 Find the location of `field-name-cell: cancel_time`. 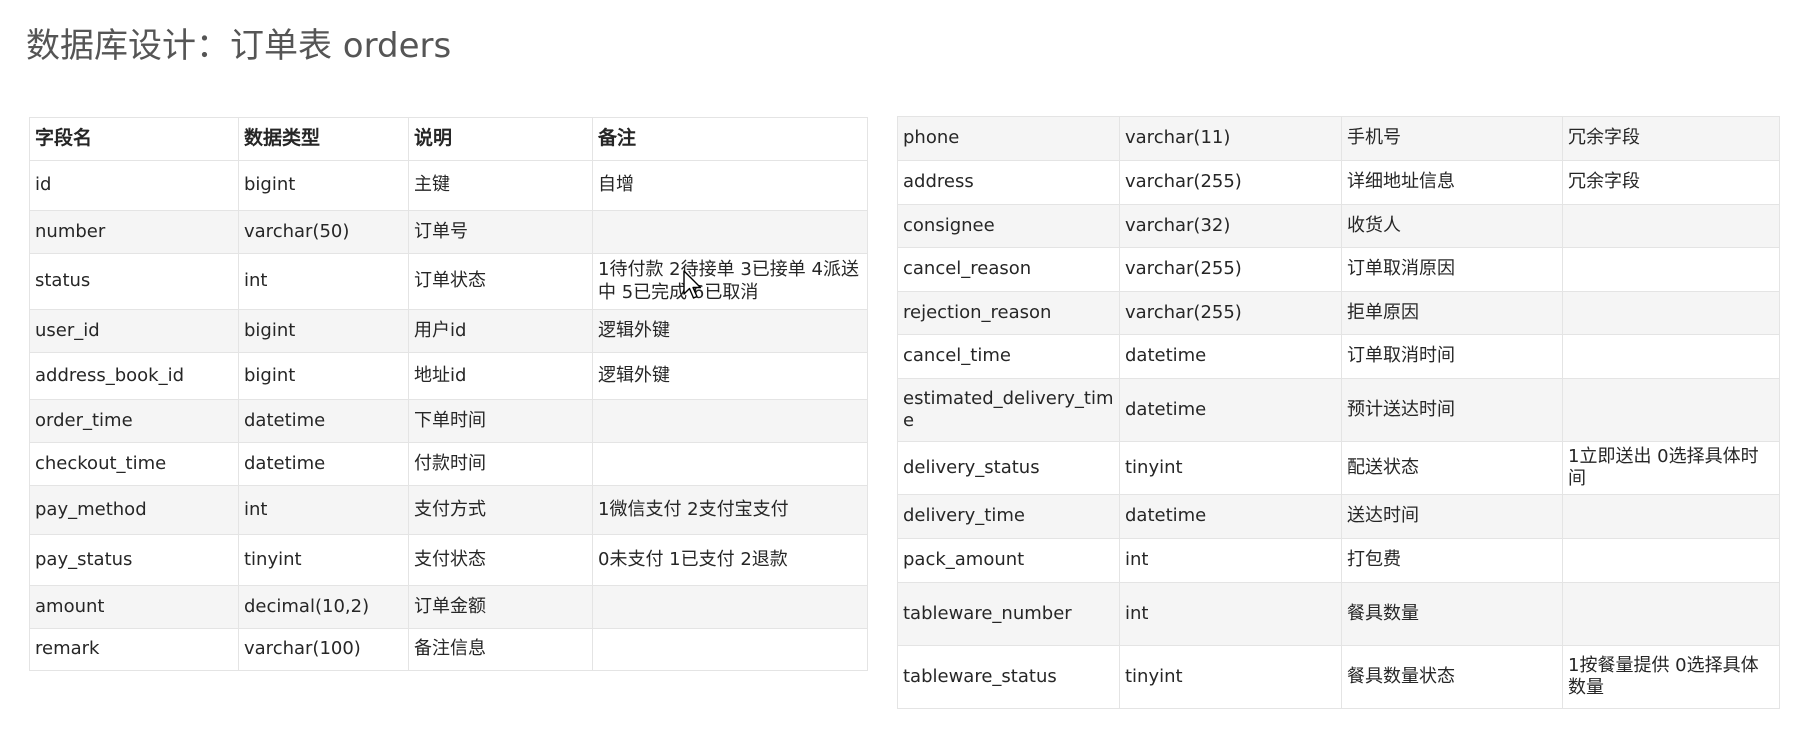

field-name-cell: cancel_time is located at coordinates (1008, 356).